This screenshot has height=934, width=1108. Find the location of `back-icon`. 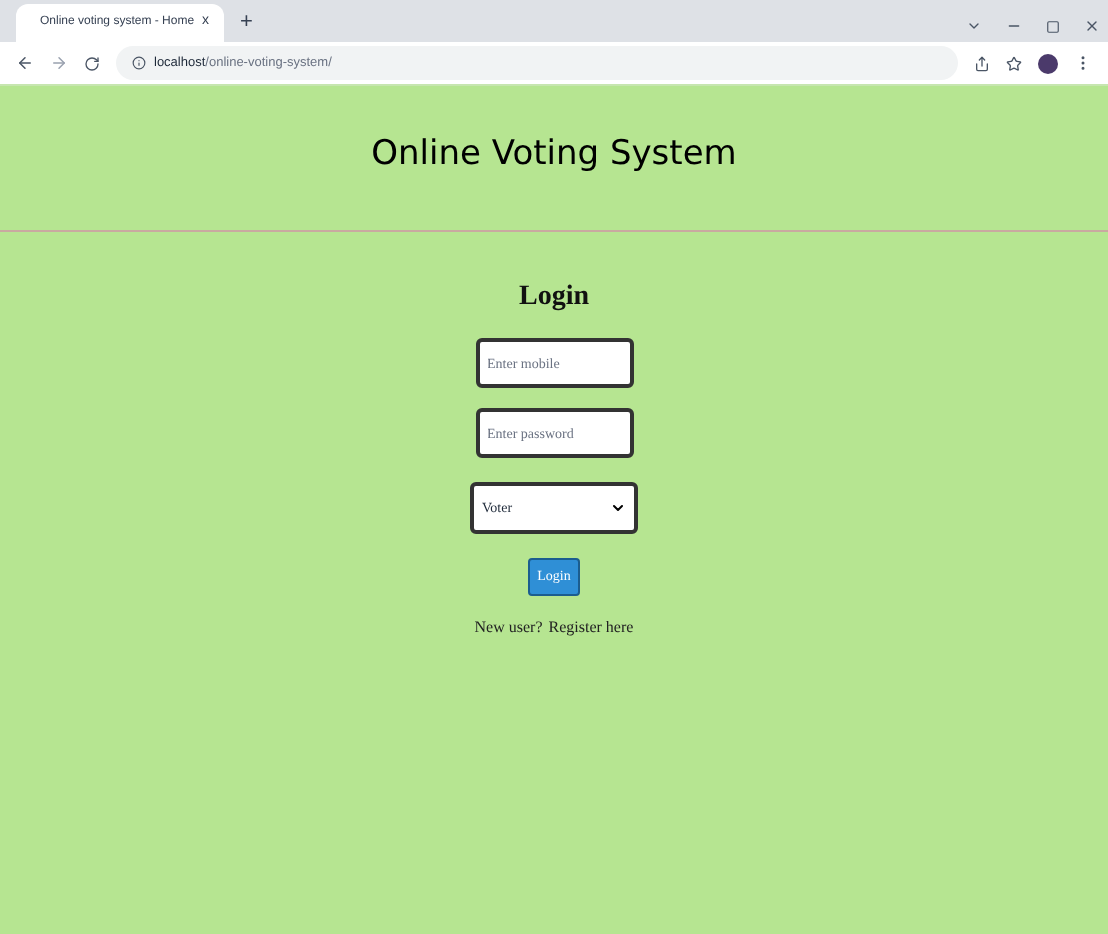

back-icon is located at coordinates (25, 63).